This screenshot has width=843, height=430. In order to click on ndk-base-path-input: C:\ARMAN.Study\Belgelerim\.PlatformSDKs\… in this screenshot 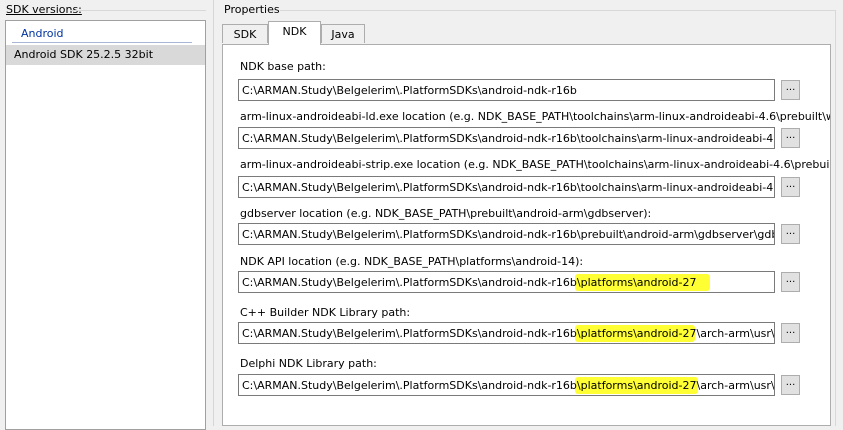, I will do `click(506, 90)`.